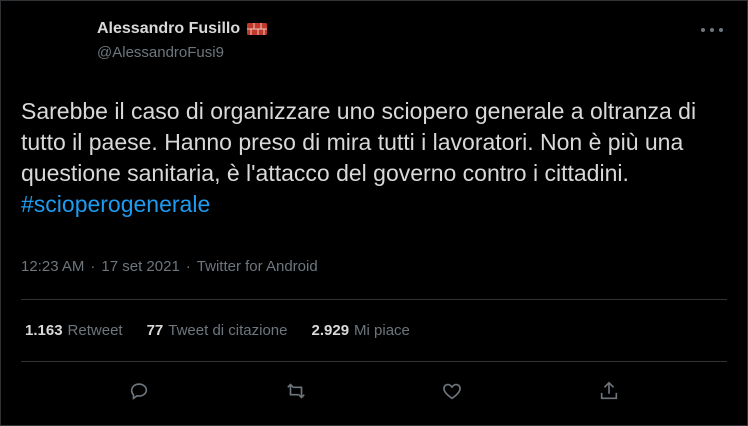 Image resolution: width=748 pixels, height=426 pixels. What do you see at coordinates (712, 30) in the screenshot?
I see `more-options-icon` at bounding box center [712, 30].